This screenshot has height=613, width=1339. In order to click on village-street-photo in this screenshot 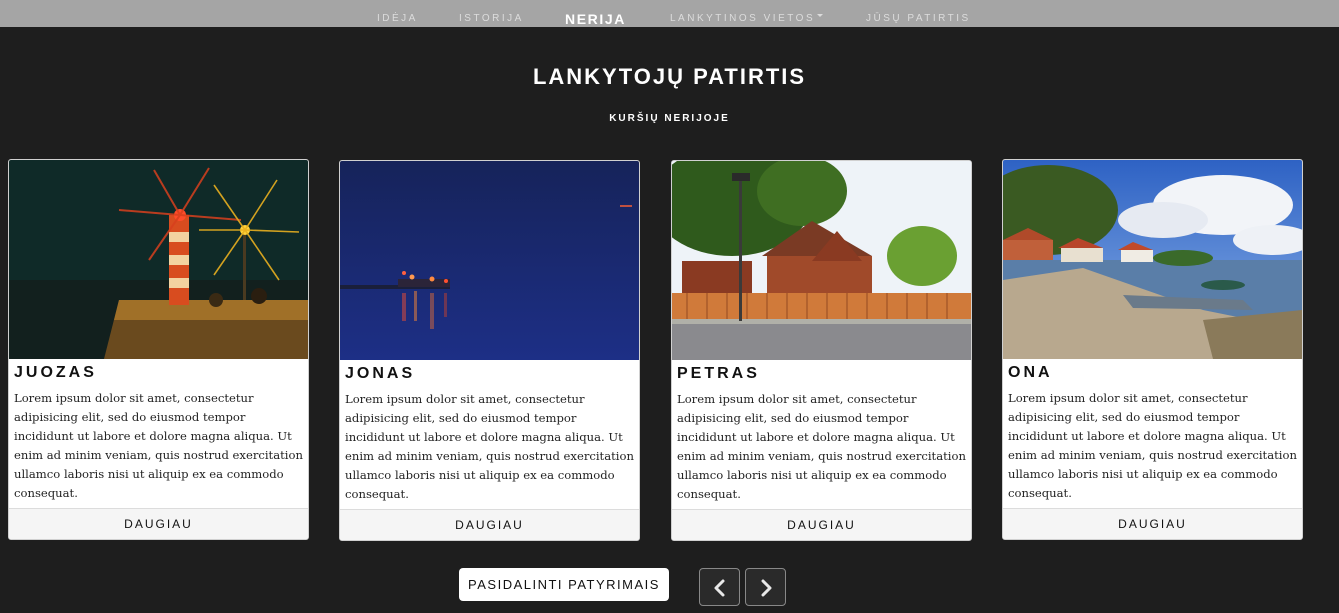, I will do `click(821, 260)`.